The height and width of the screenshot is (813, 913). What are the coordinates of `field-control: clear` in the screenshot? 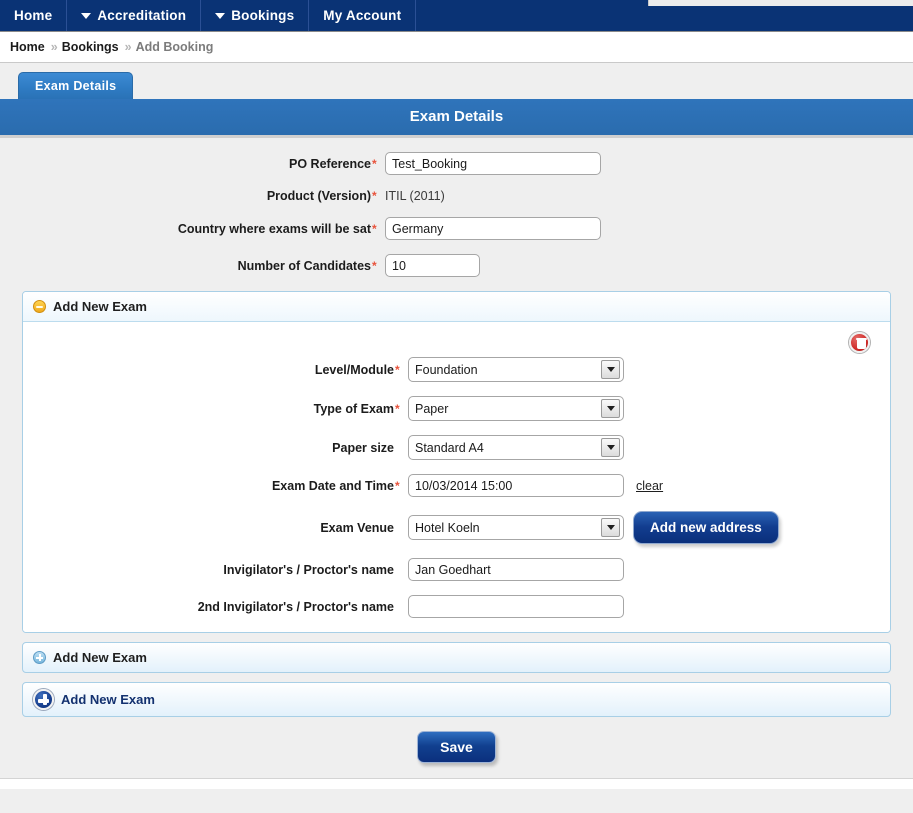 It's located at (534, 485).